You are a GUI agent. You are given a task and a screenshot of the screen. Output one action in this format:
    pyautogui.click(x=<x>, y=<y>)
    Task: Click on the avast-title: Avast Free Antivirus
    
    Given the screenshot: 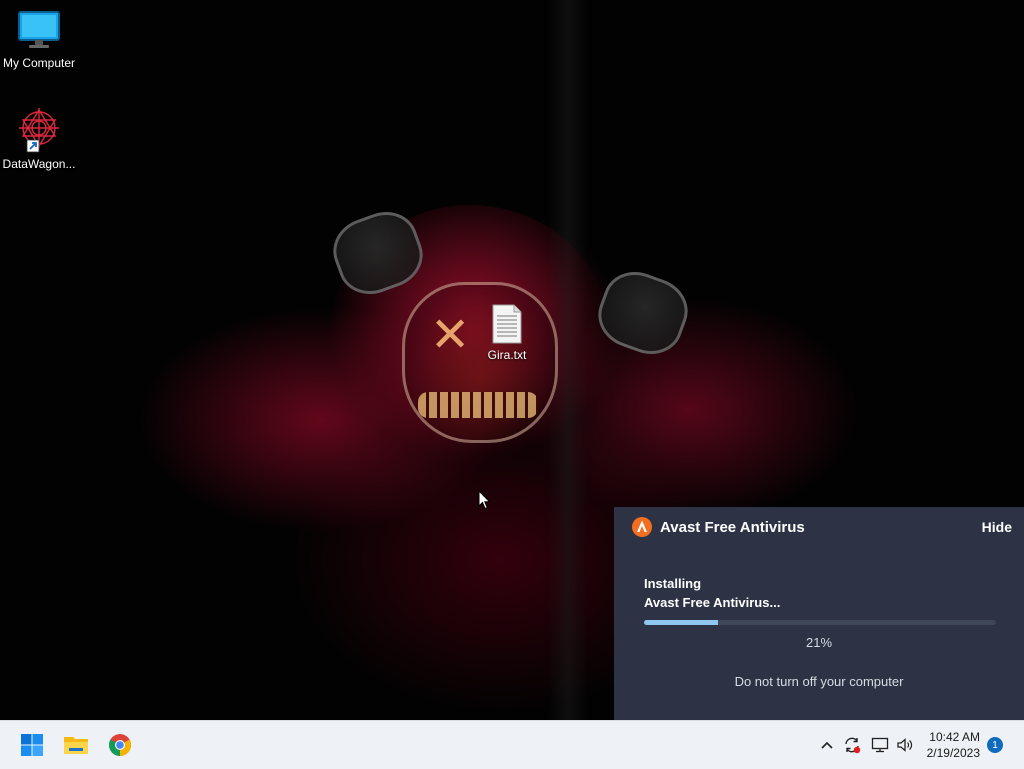 What is the action you would take?
    pyautogui.click(x=732, y=527)
    